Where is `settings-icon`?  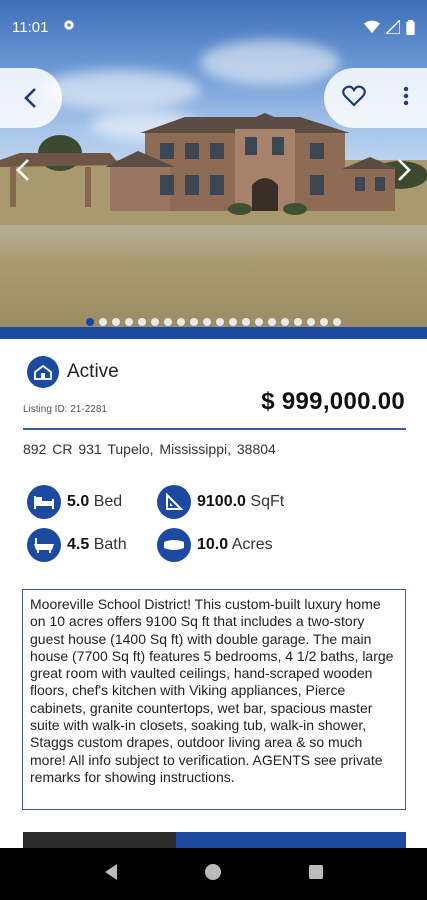 settings-icon is located at coordinates (69, 27).